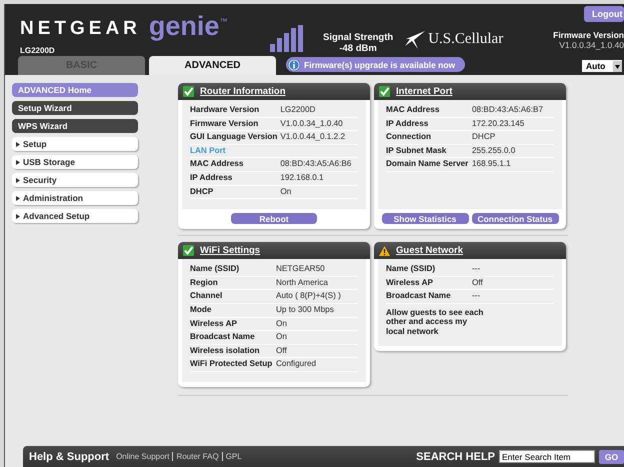 The image size is (624, 467). I want to click on field-value: 192.168.0.1, so click(319, 179).